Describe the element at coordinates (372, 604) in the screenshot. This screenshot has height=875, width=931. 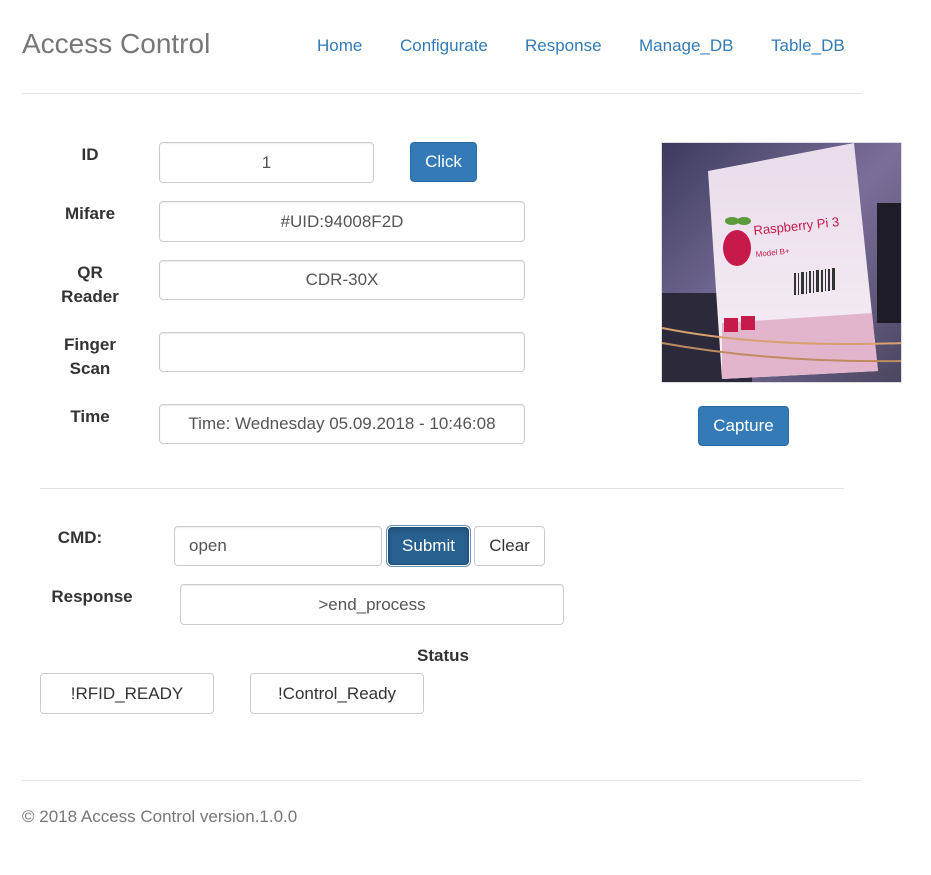
I see `response-output: >end_process` at that location.